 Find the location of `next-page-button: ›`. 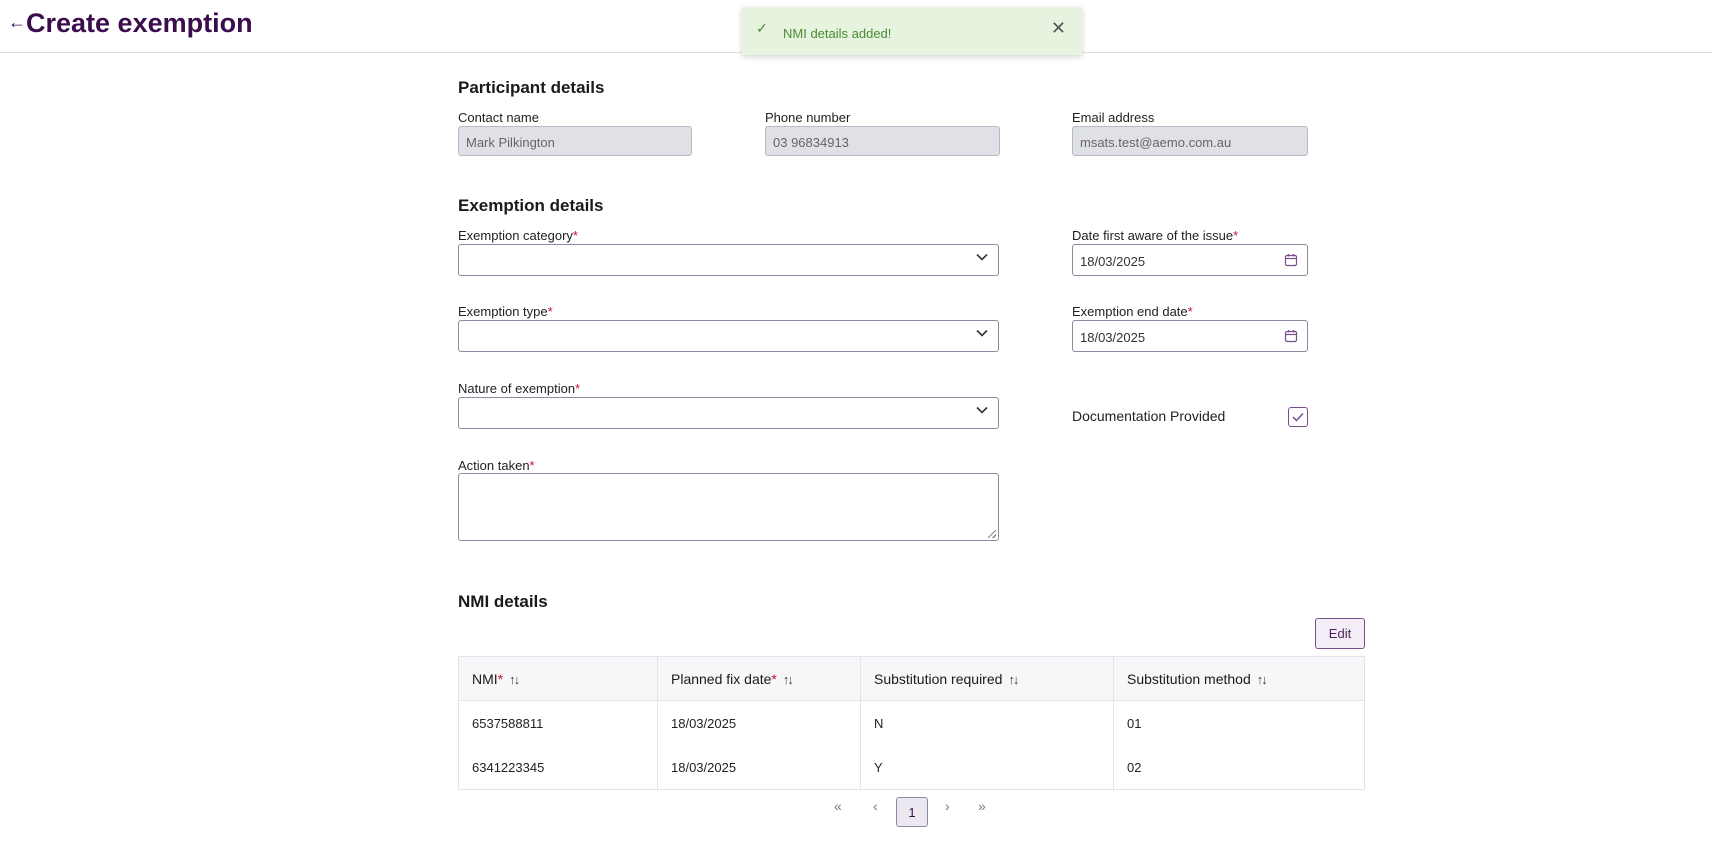

next-page-button: › is located at coordinates (947, 806).